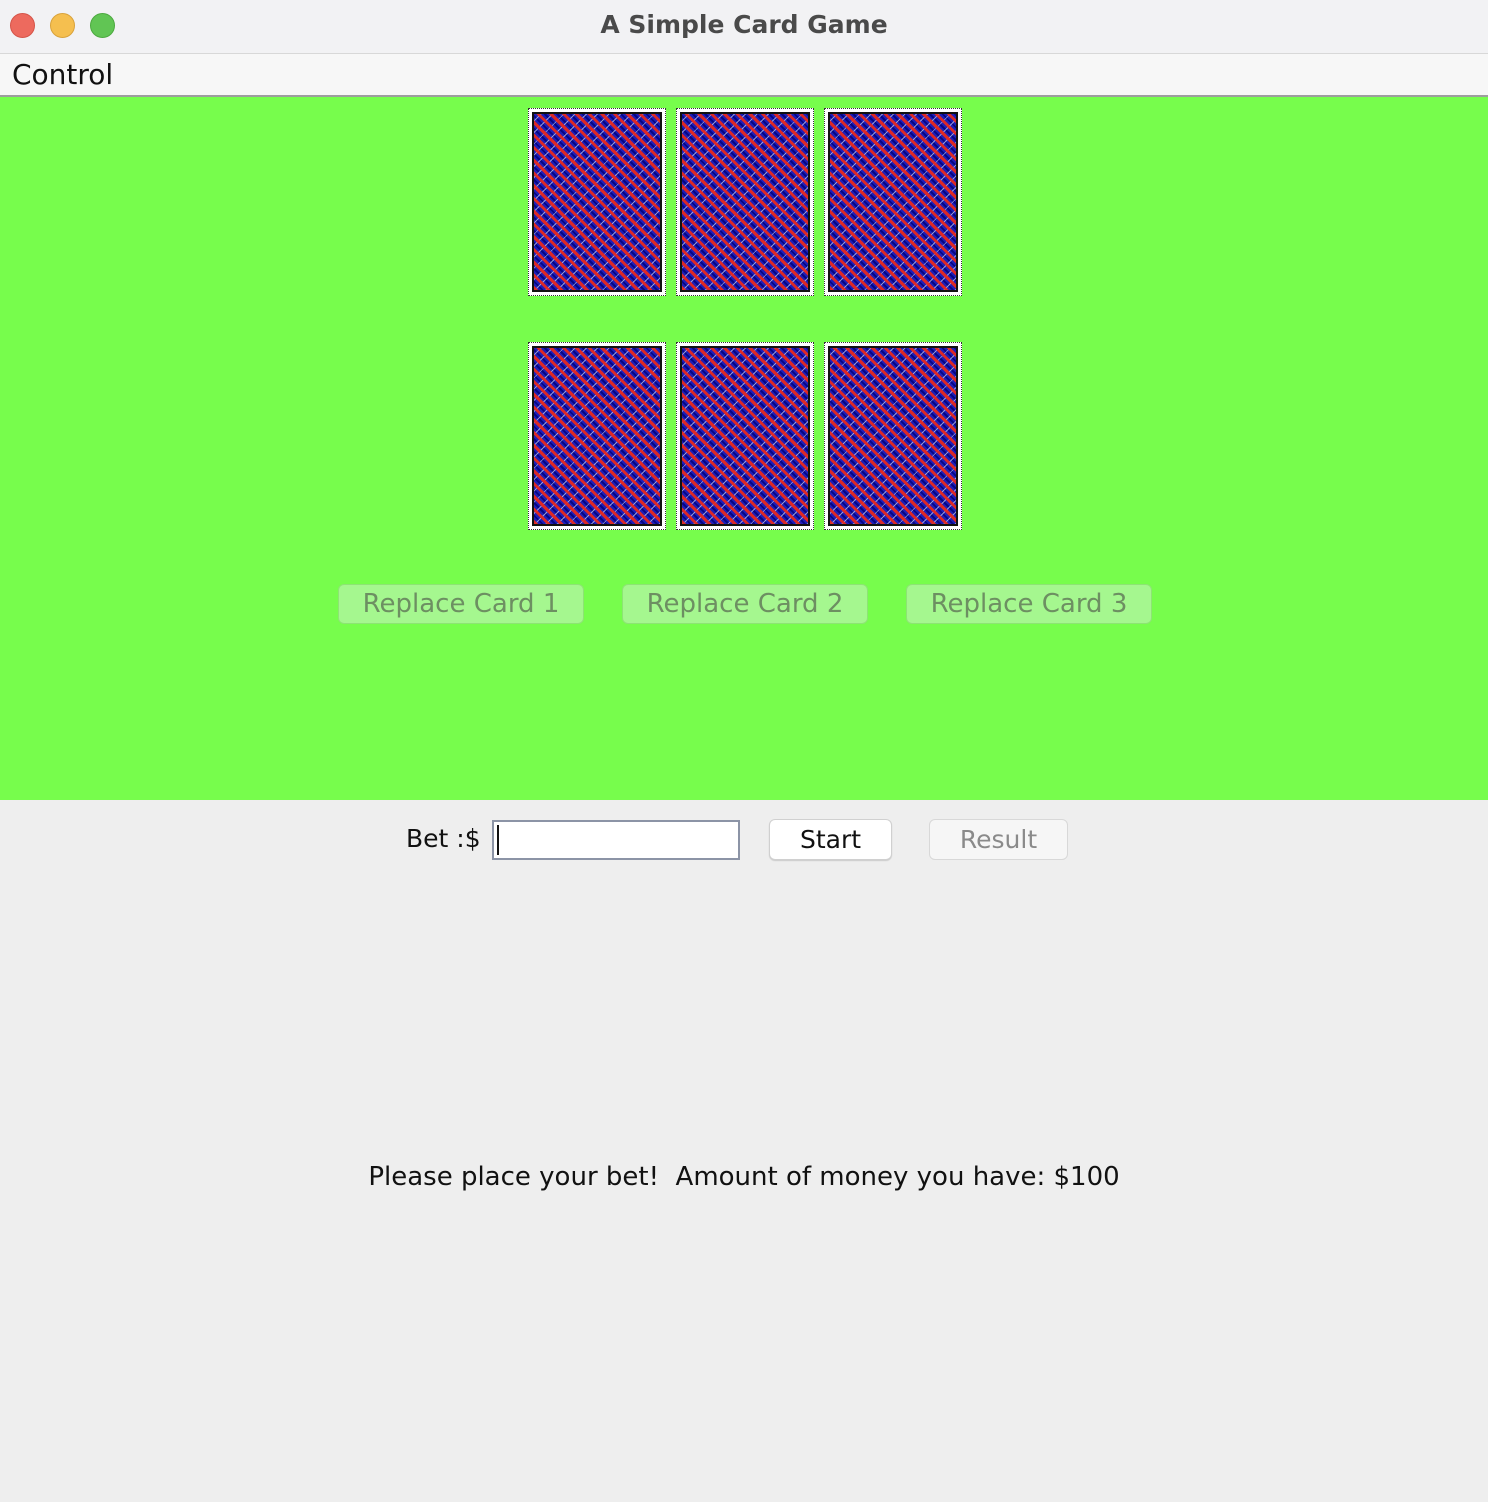 This screenshot has width=1488, height=1502. Describe the element at coordinates (744, 24) in the screenshot. I see `window-title: A Simple Card Game` at that location.